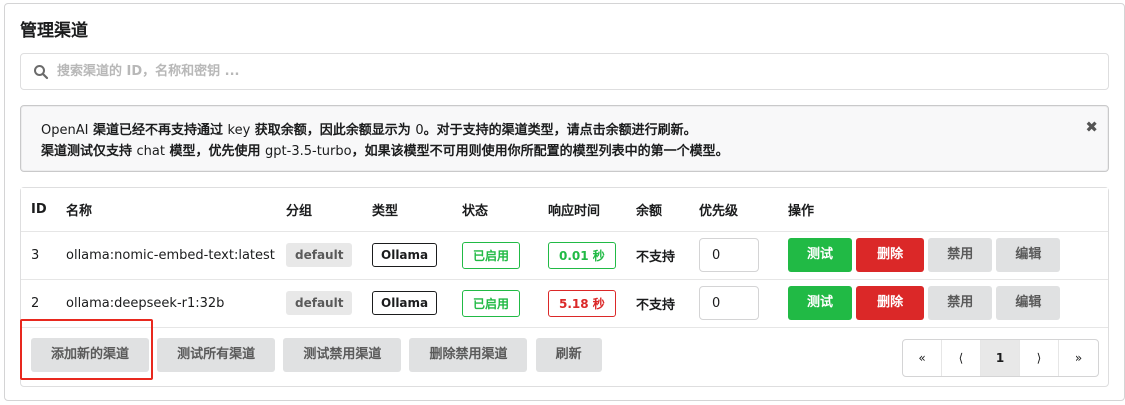 The width and height of the screenshot is (1125, 405). Describe the element at coordinates (333, 130) in the screenshot. I see `notice-text: 获取余额，因此余额显示为` at that location.